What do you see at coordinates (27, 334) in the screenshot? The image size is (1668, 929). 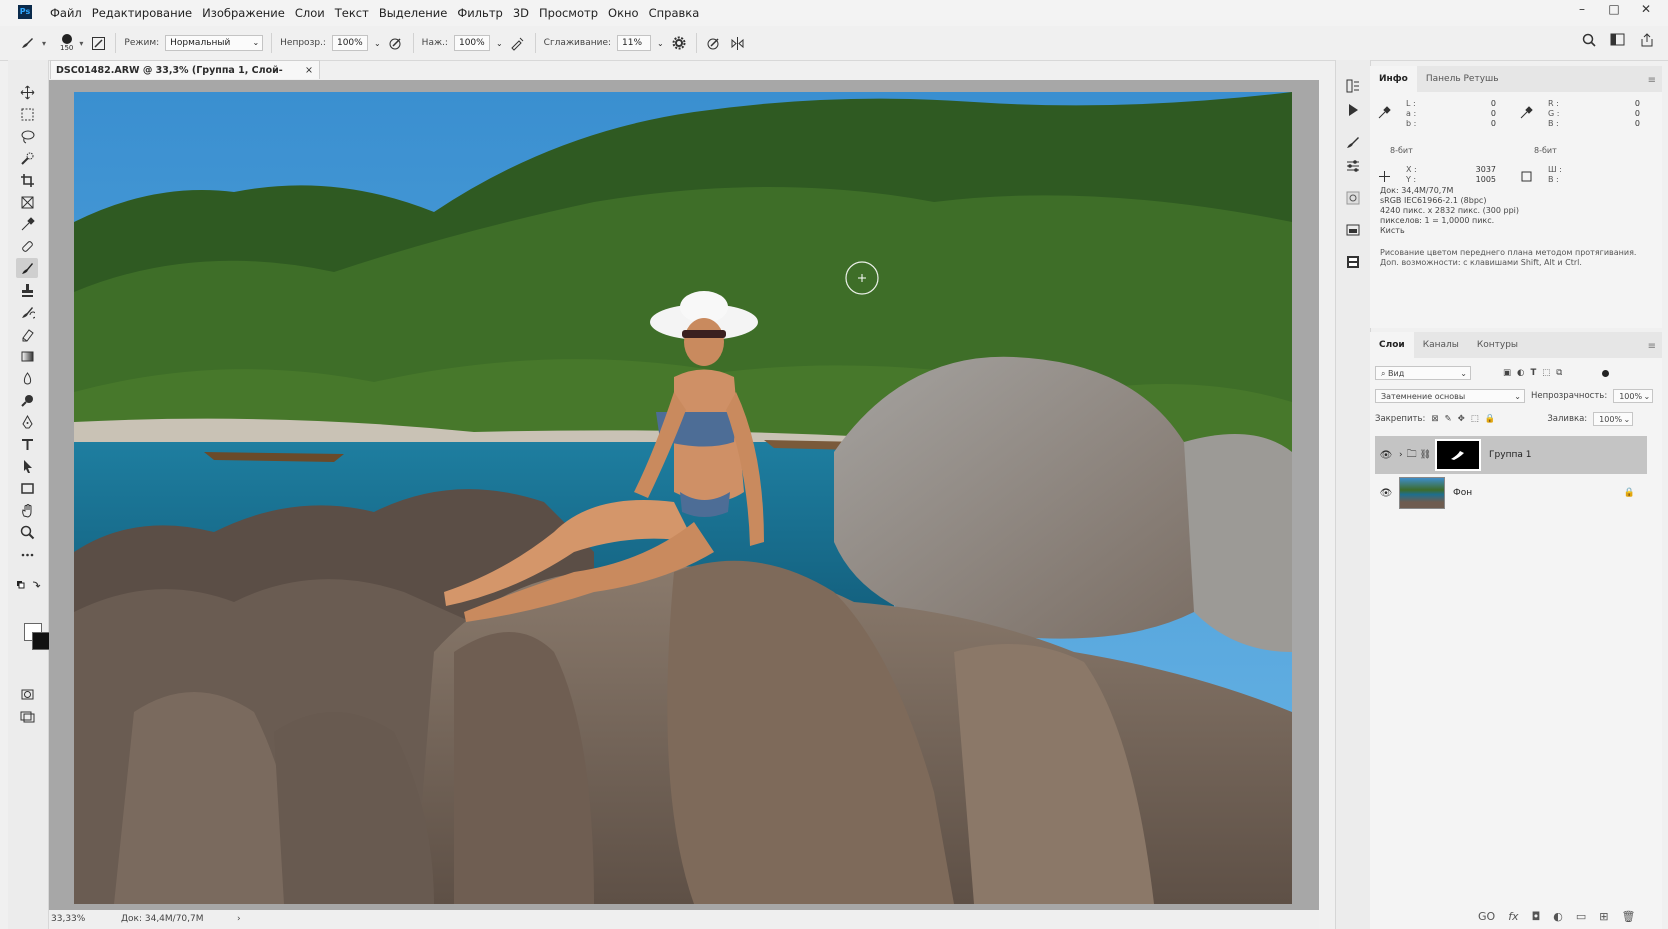 I see `eraser-tool-icon` at bounding box center [27, 334].